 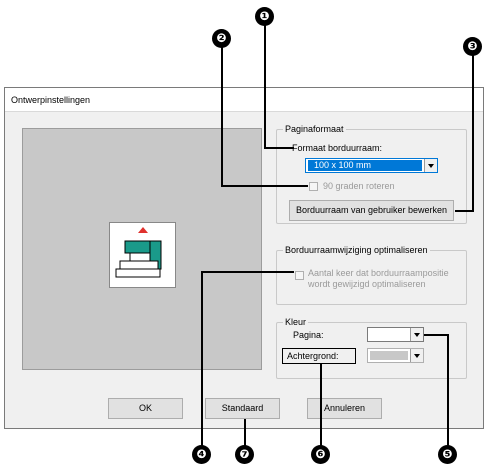 I want to click on callout-7: ❼, so click(x=244, y=454).